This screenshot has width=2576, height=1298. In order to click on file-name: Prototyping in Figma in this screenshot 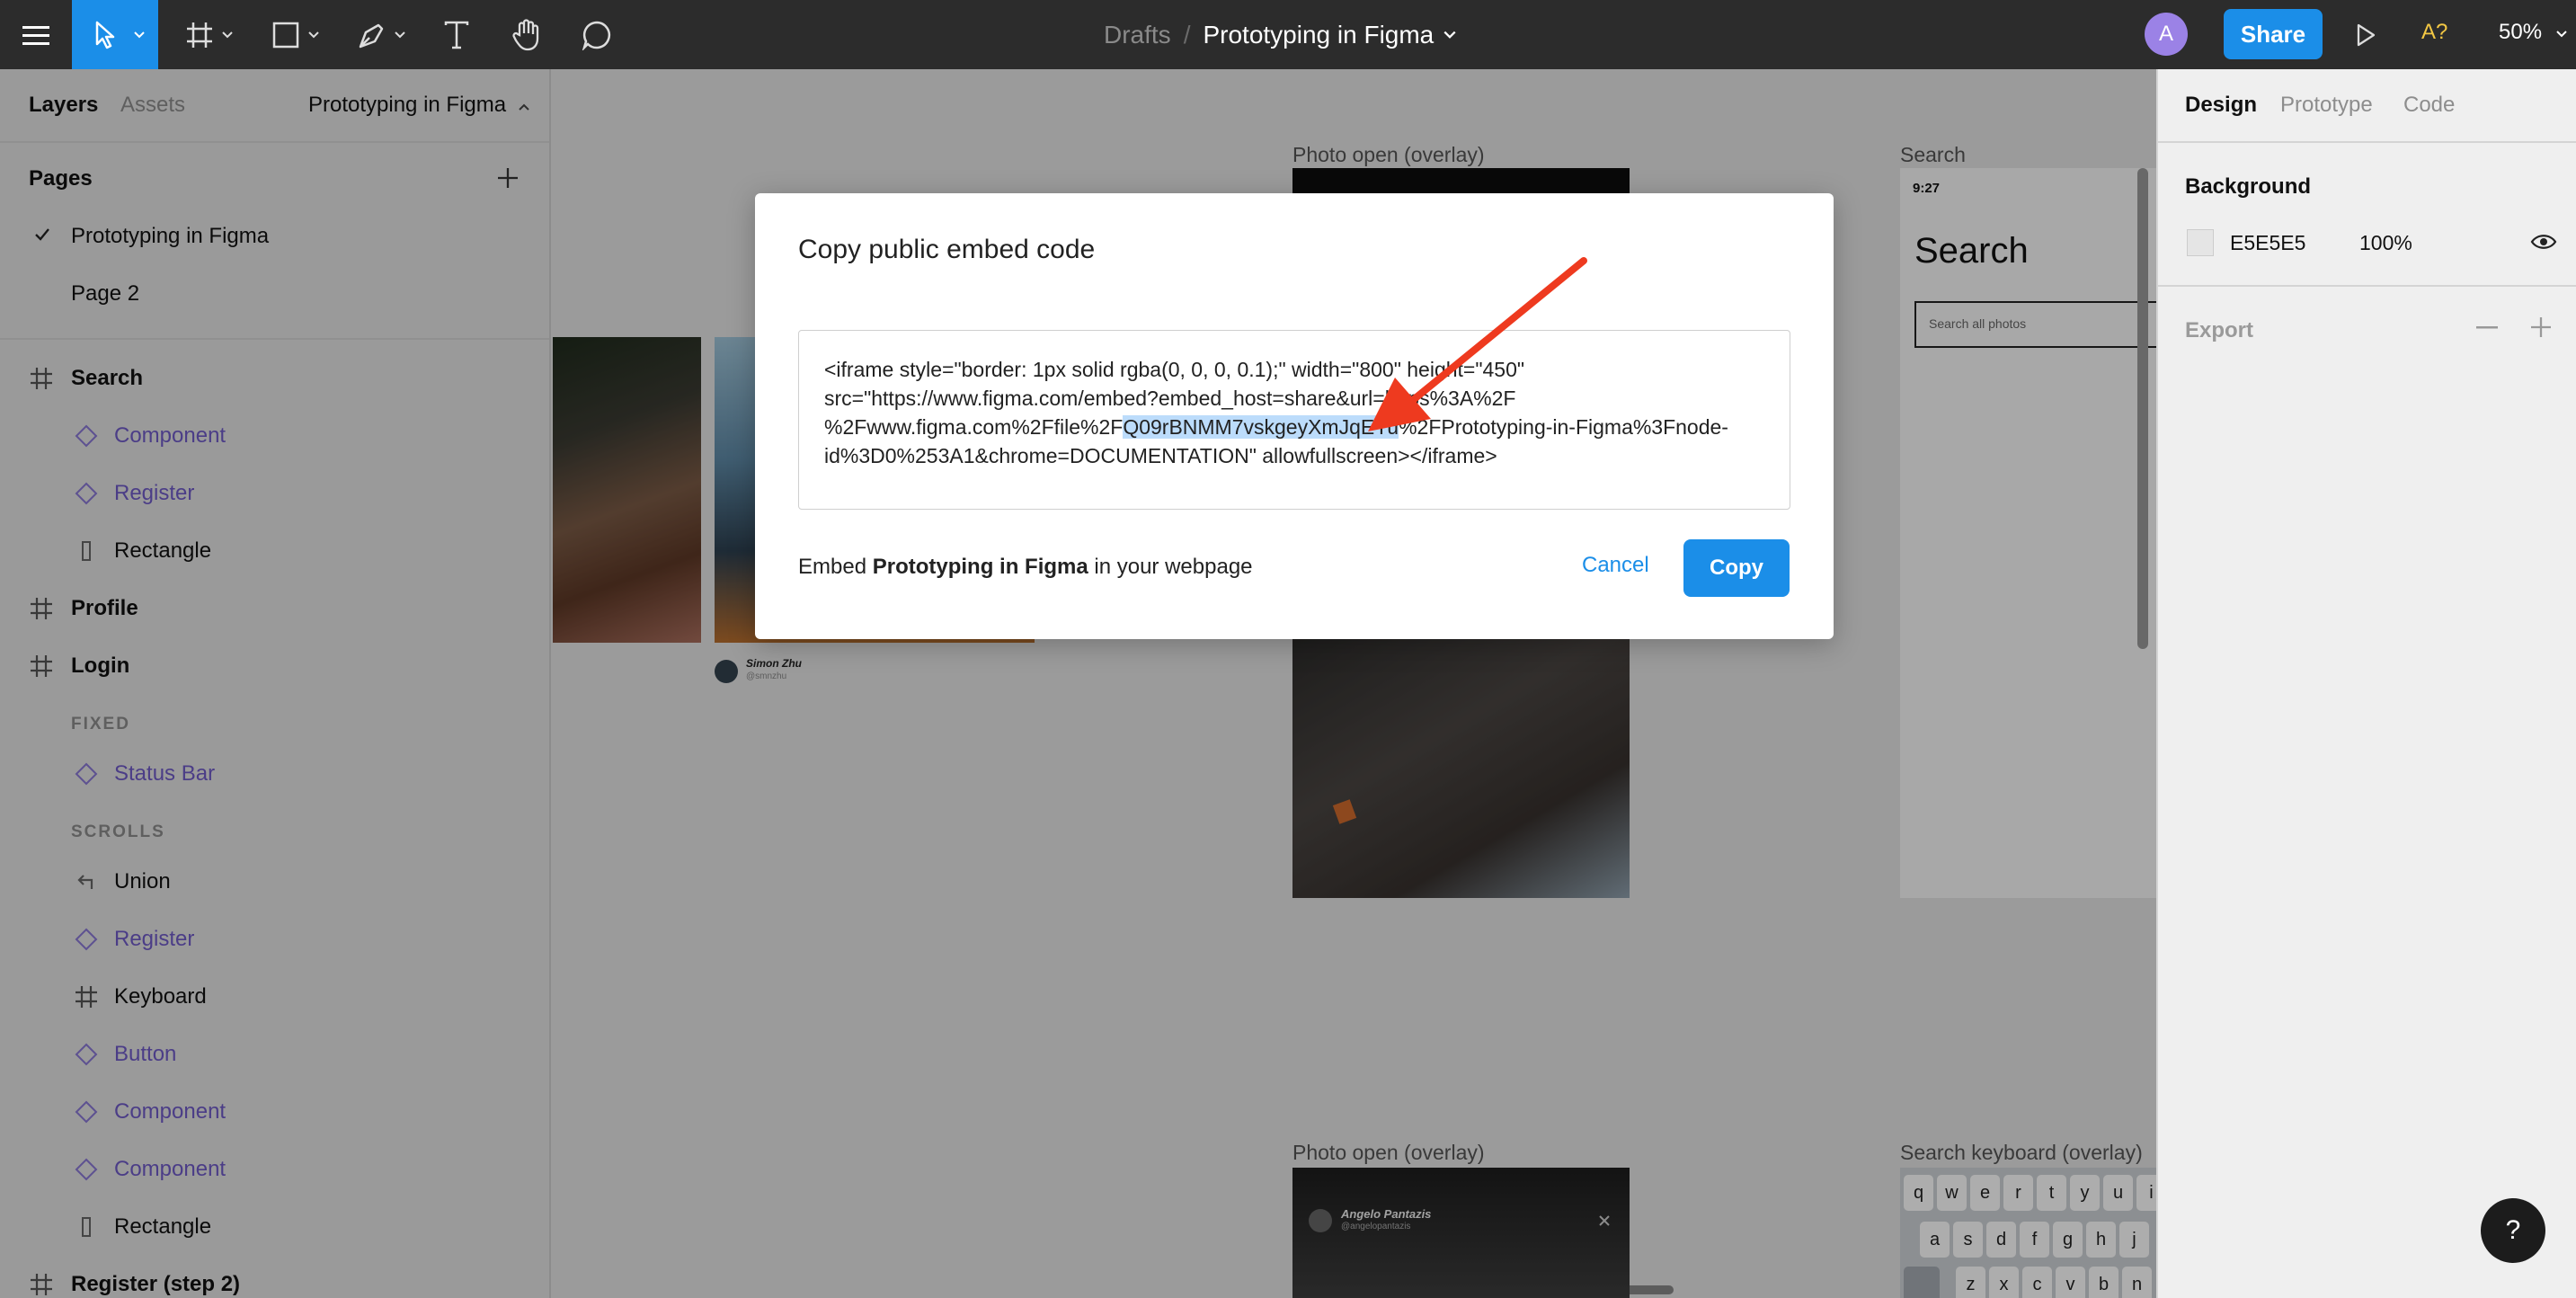, I will do `click(1318, 35)`.